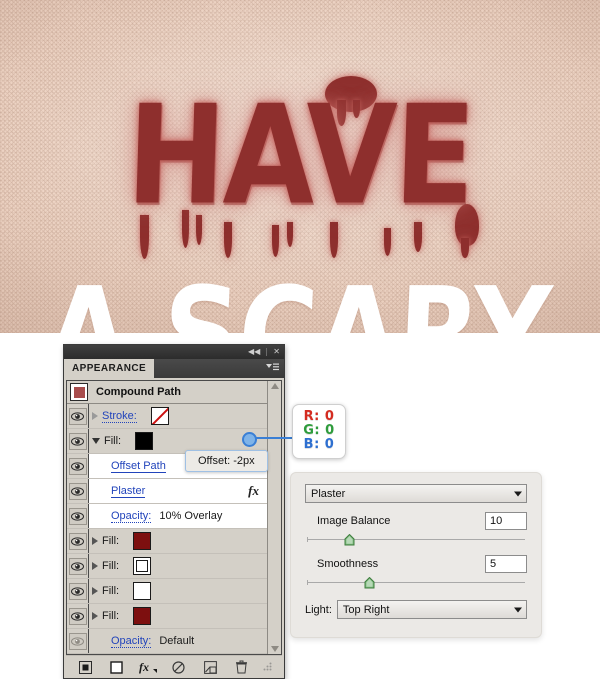 This screenshot has height=679, width=600. I want to click on light-direction-value: Top Right, so click(366, 609).